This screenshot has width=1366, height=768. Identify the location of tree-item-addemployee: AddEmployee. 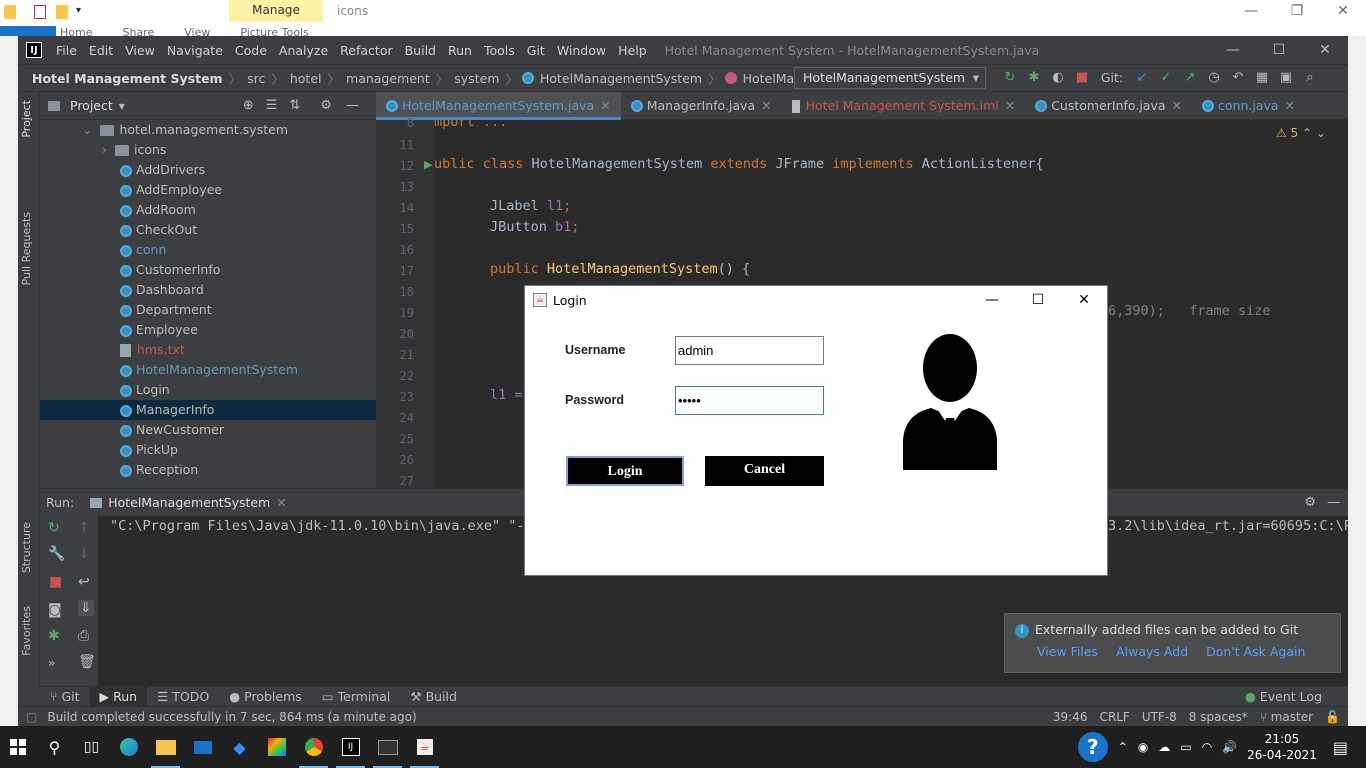
(171, 190).